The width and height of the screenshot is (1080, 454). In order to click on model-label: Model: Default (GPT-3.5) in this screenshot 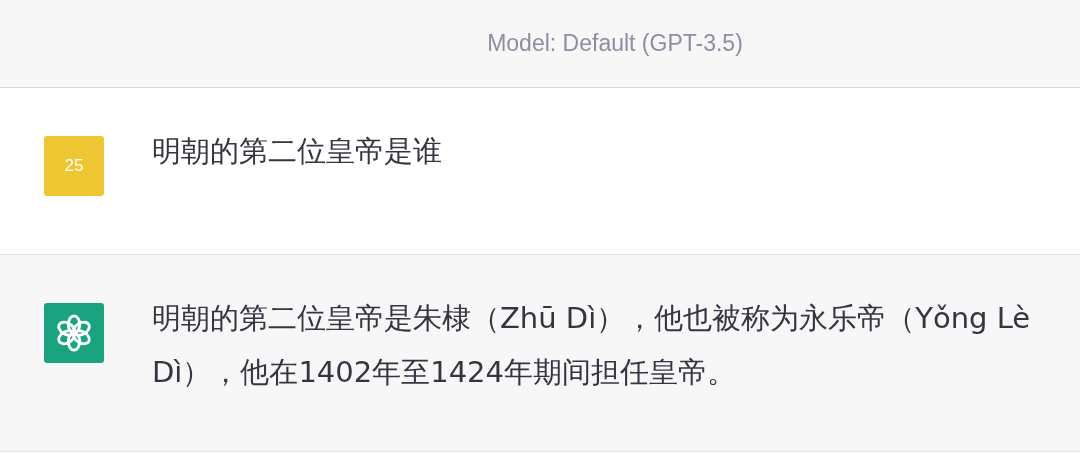, I will do `click(615, 43)`.